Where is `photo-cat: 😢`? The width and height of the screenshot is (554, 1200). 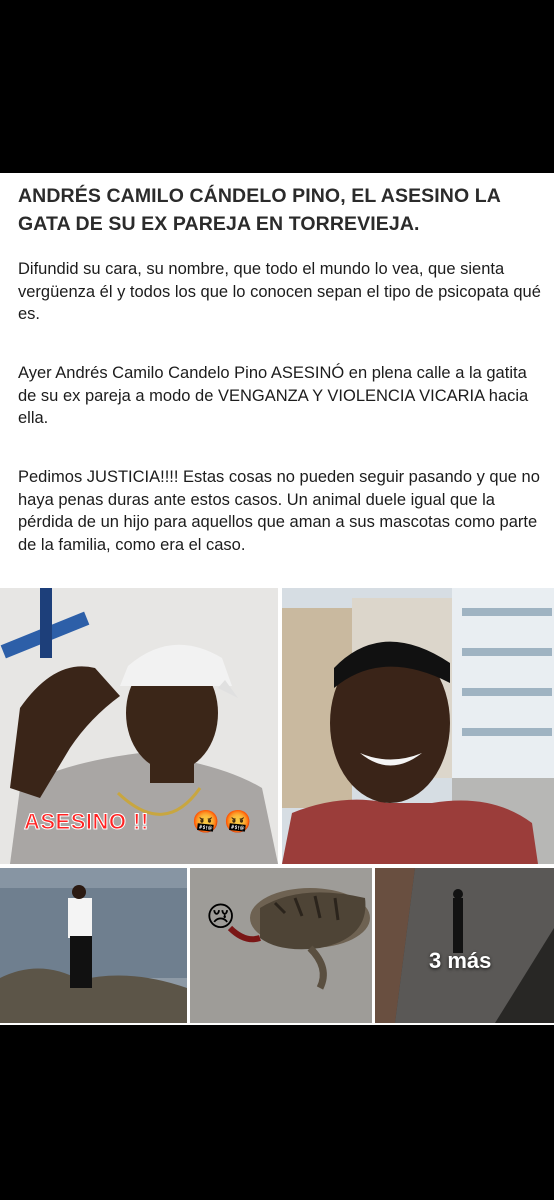
photo-cat: 😢 is located at coordinates (281, 945).